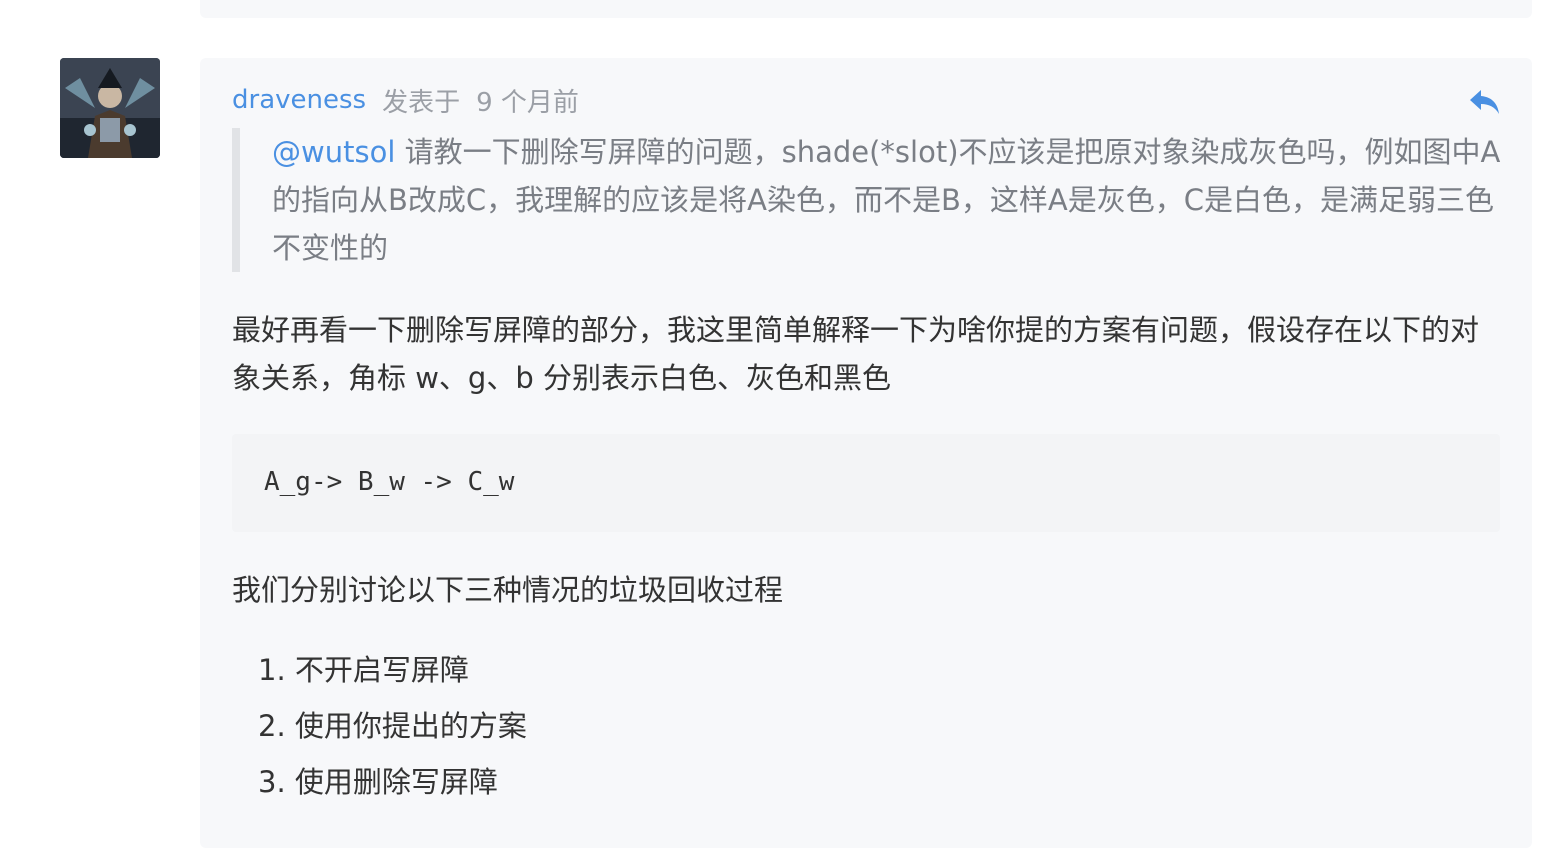 Image resolution: width=1562 pixels, height=848 pixels. I want to click on mention-link: @wutsol, so click(333, 152).